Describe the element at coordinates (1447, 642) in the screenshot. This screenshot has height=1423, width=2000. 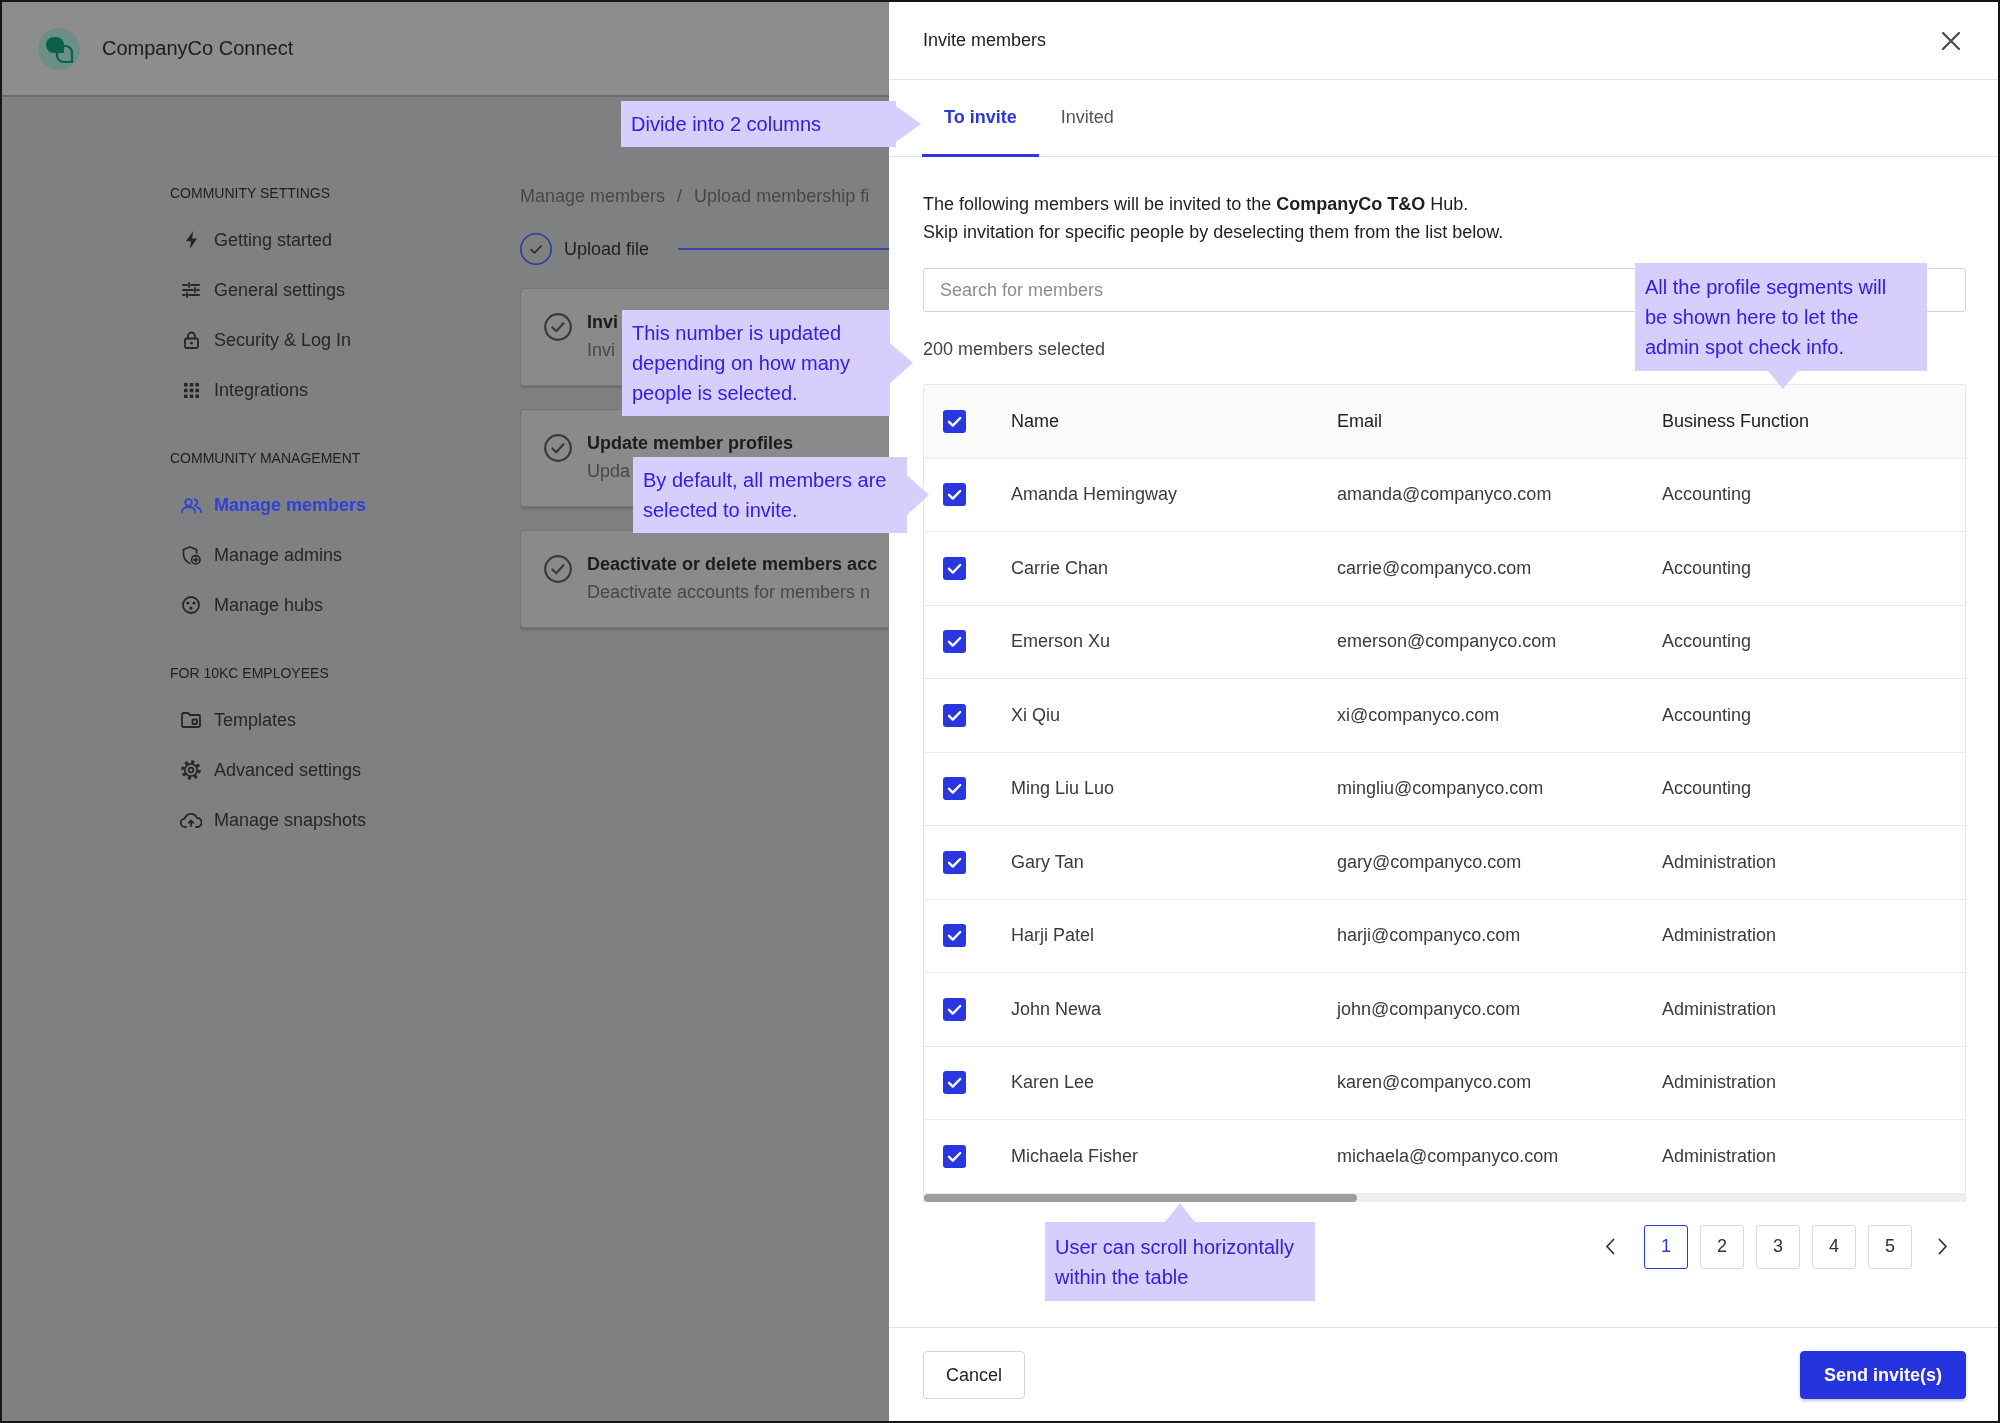
I see `table-cell-text: emerson@companyco.com` at that location.